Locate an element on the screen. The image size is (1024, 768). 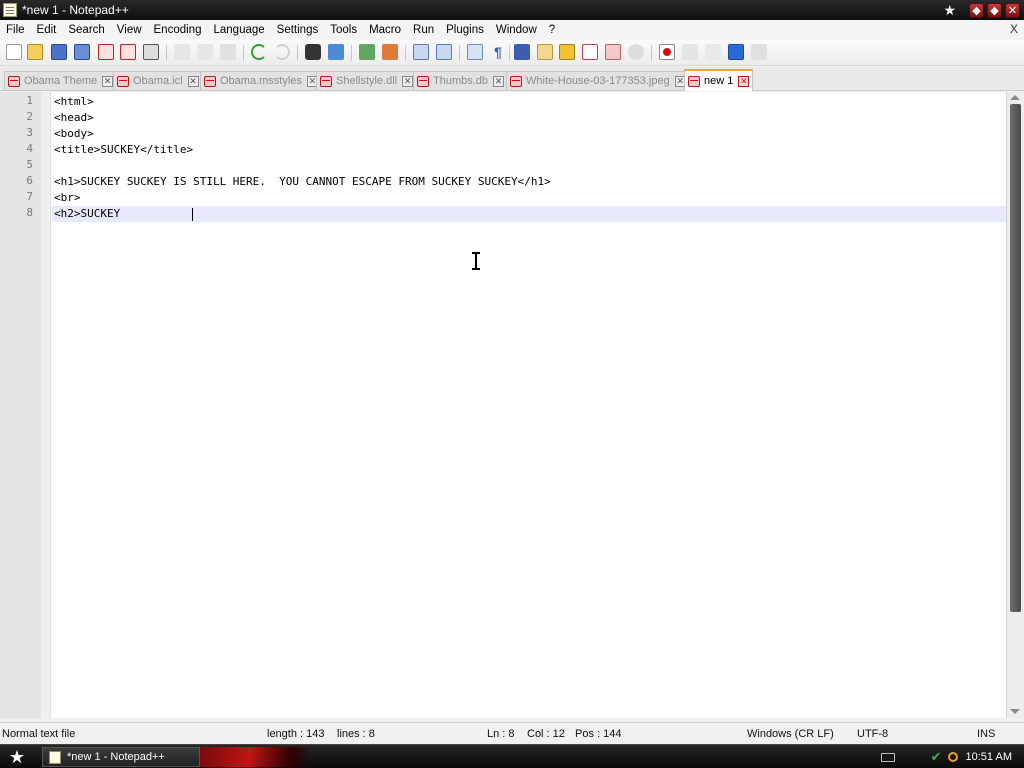
menu-window: Window is located at coordinates (516, 30).